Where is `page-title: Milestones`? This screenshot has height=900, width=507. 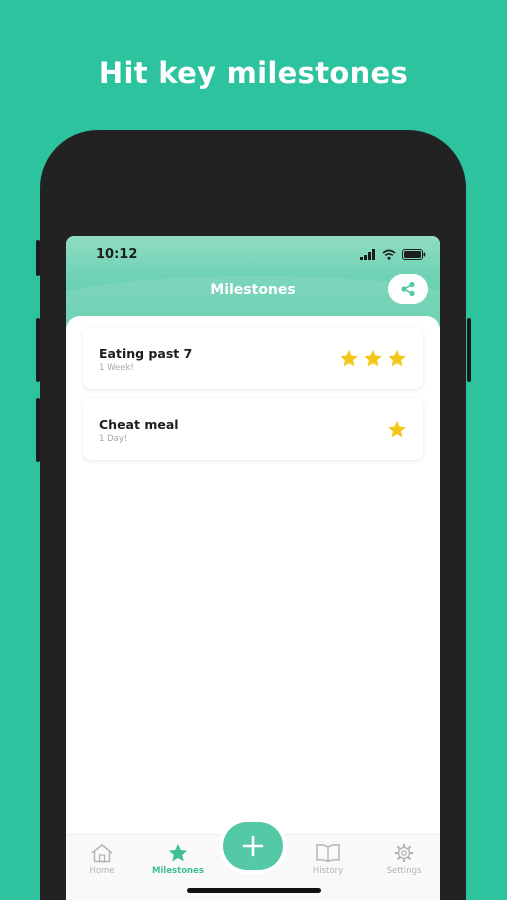 page-title: Milestones is located at coordinates (253, 290).